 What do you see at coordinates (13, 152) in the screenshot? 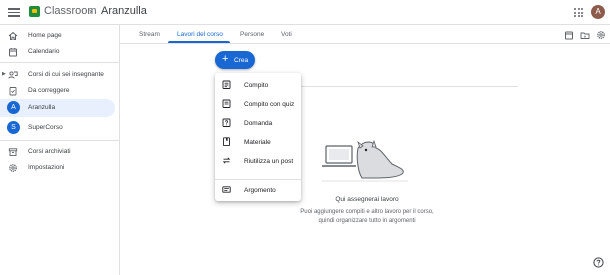
I see `archive-icon` at bounding box center [13, 152].